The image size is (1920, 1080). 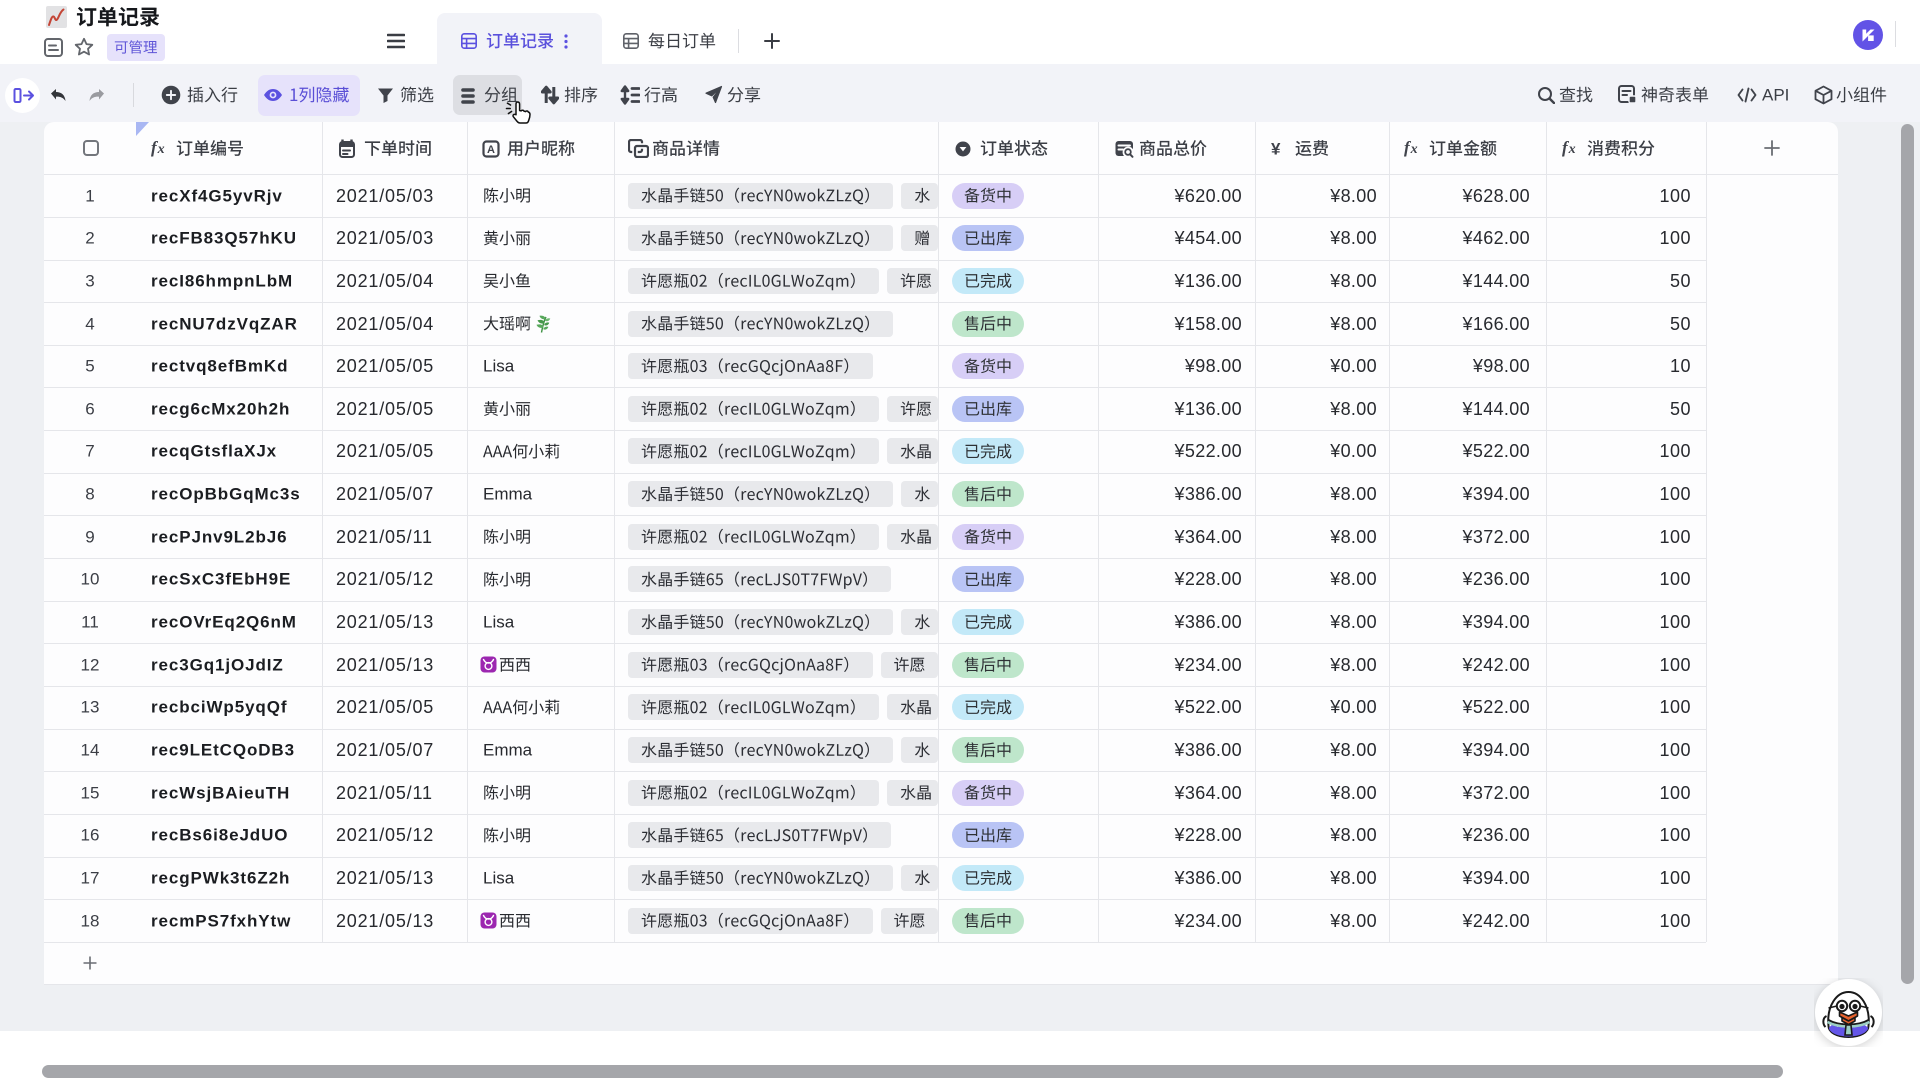 I want to click on svg-text: A, so click(x=491, y=150).